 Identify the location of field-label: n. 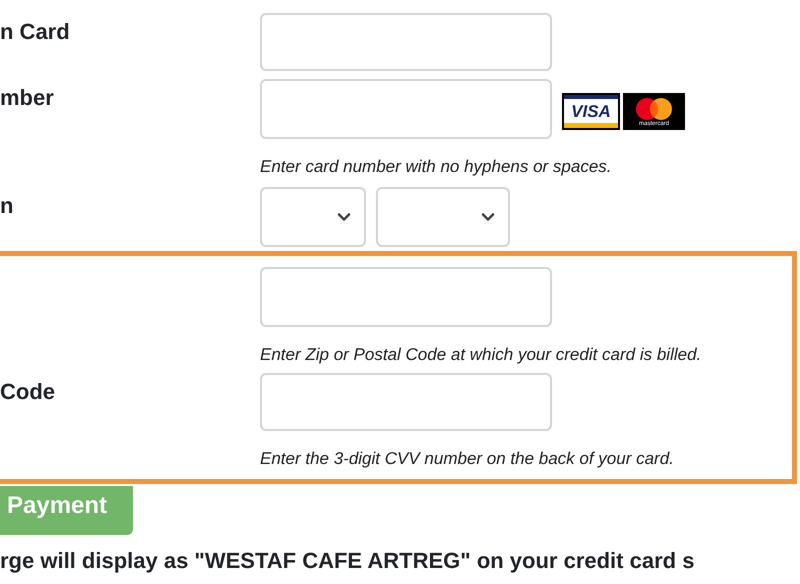
(7, 206).